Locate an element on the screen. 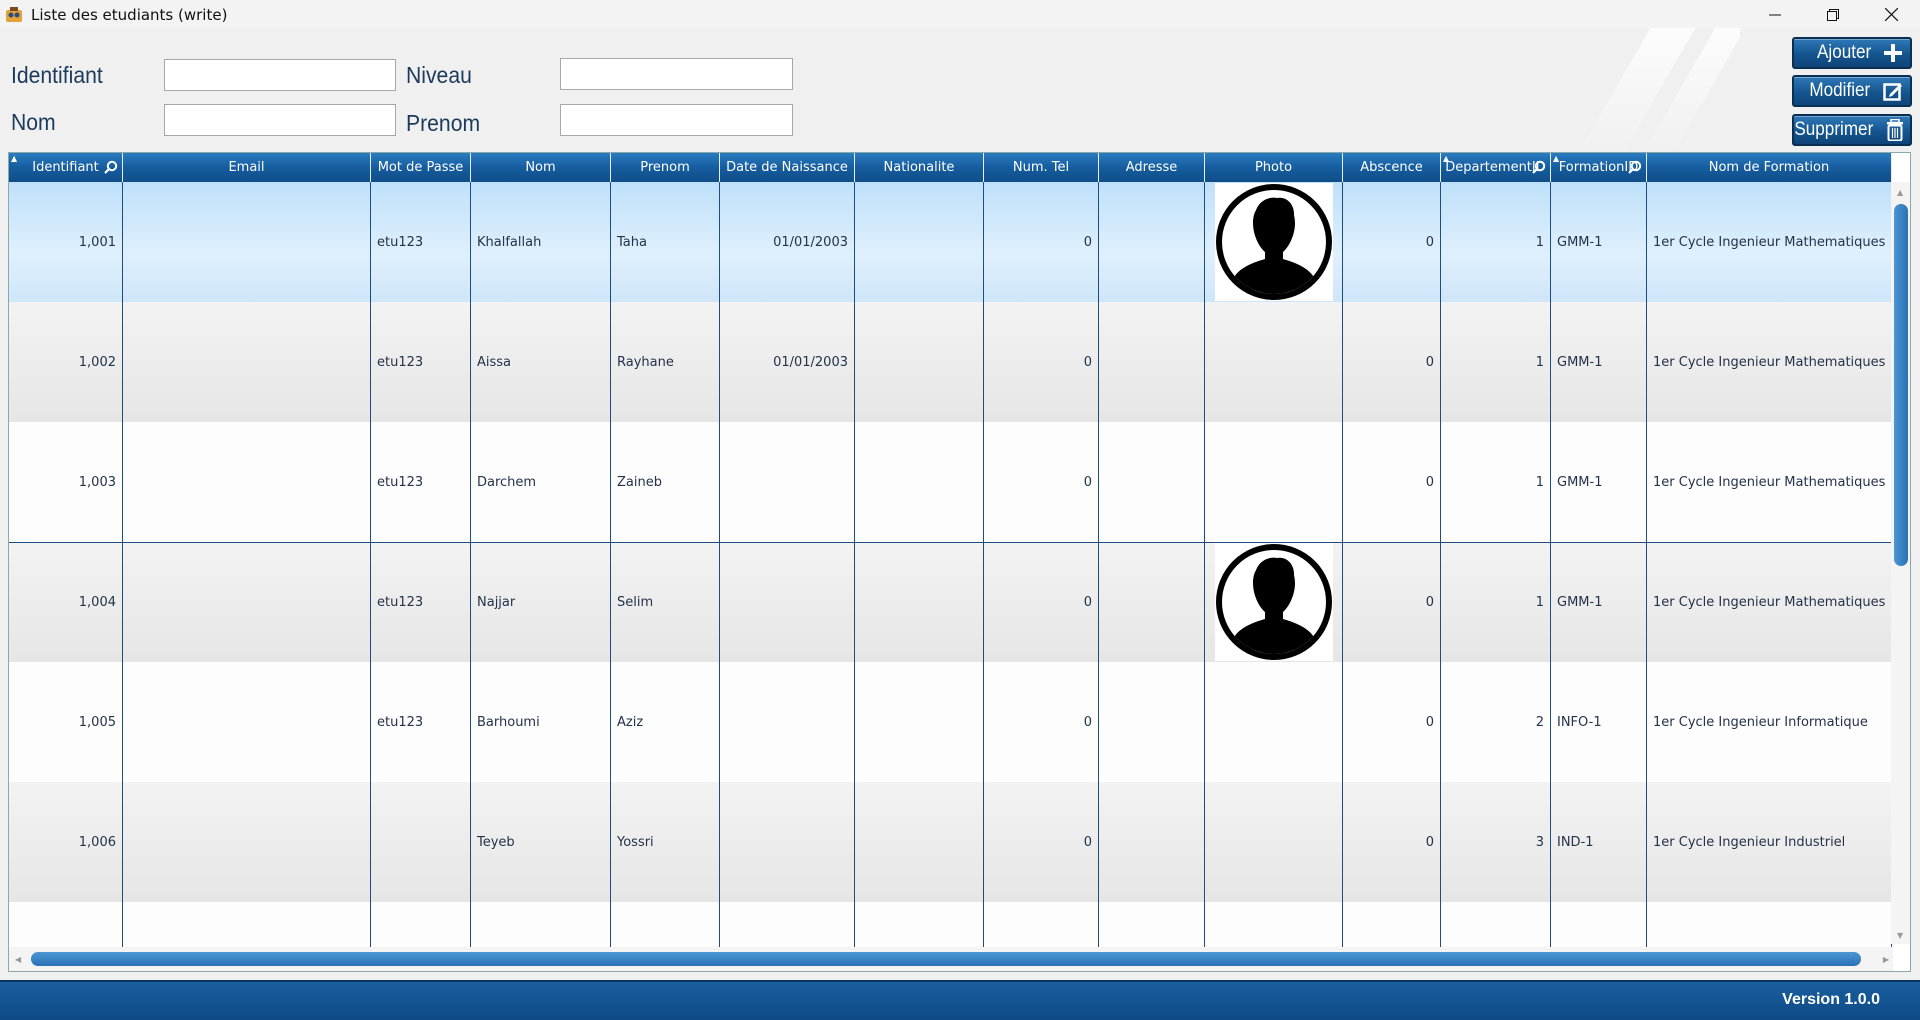 Image resolution: width=1920 pixels, height=1020 pixels. table-cell: Darchem is located at coordinates (541, 482).